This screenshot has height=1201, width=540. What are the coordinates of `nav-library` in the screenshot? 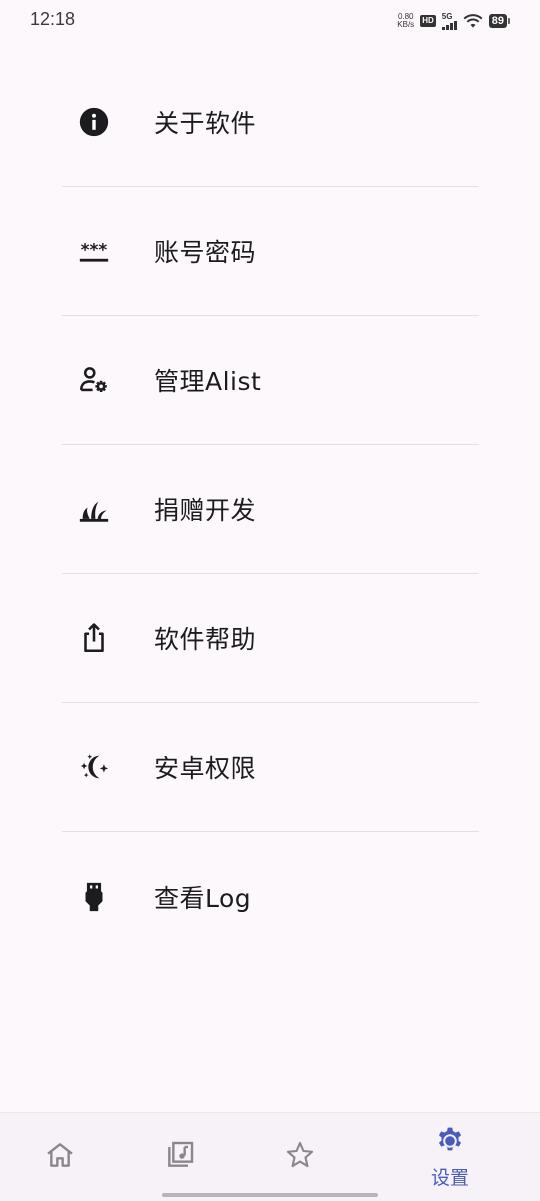 It's located at (180, 1157).